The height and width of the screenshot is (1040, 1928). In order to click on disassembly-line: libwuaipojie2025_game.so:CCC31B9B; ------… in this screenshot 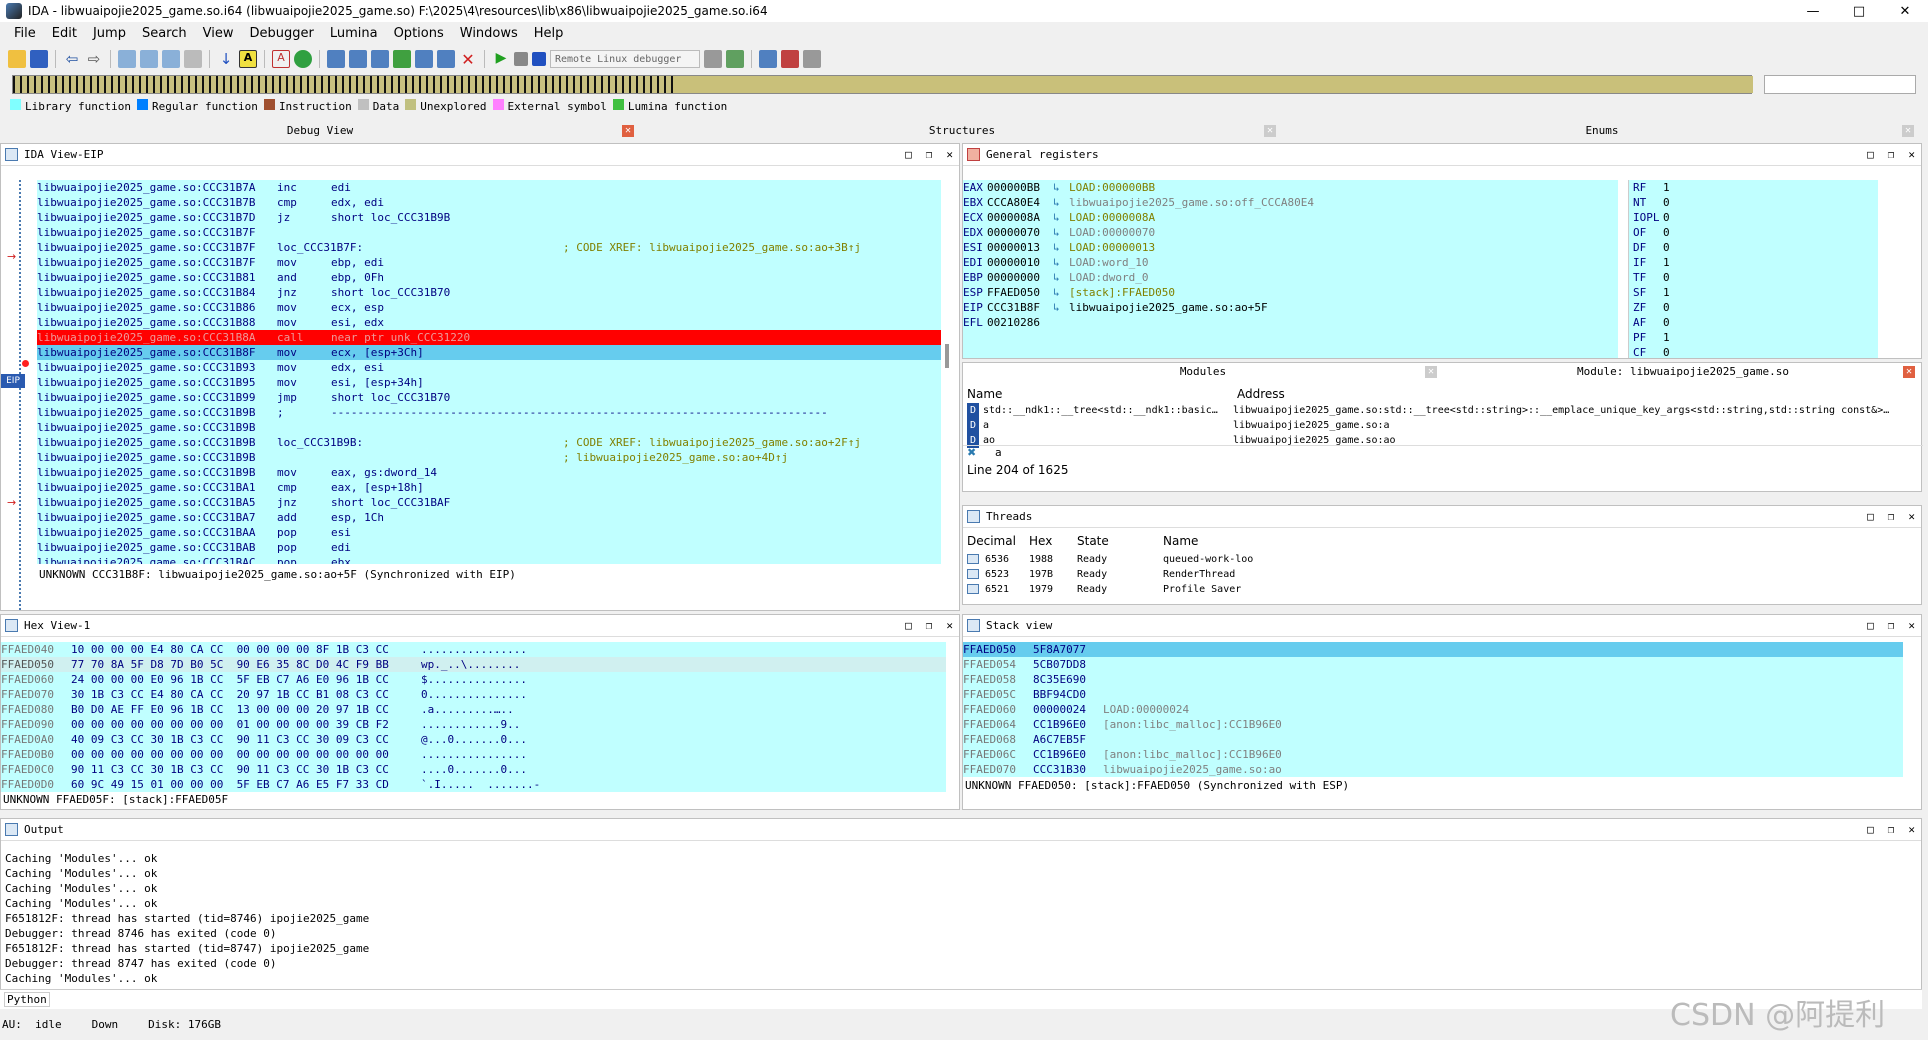, I will do `click(489, 412)`.